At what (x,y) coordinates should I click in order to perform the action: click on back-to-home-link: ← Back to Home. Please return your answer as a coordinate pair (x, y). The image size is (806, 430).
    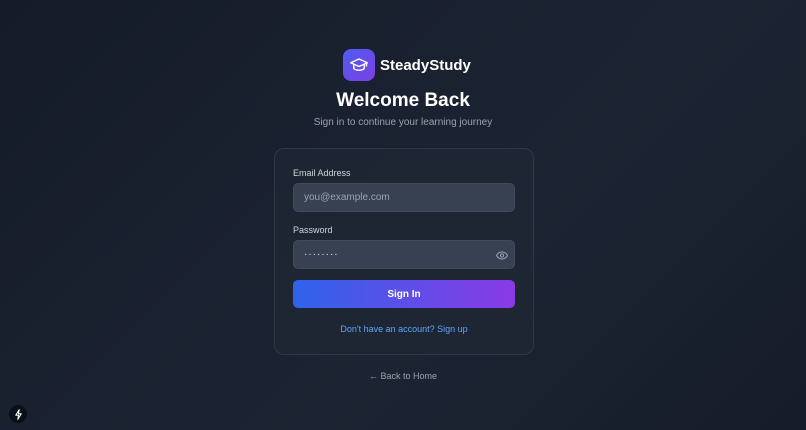
    Looking at the image, I should click on (403, 376).